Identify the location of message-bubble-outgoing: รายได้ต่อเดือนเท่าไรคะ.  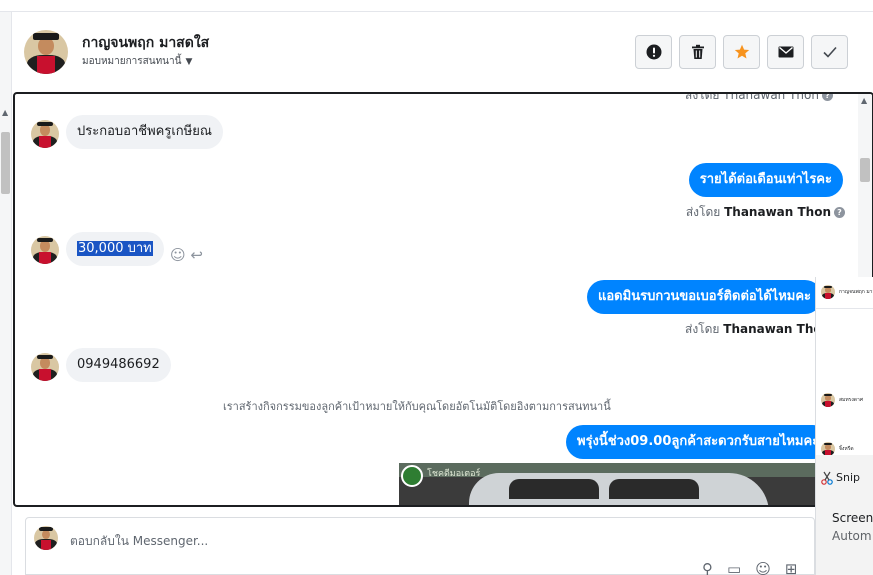
(765, 180).